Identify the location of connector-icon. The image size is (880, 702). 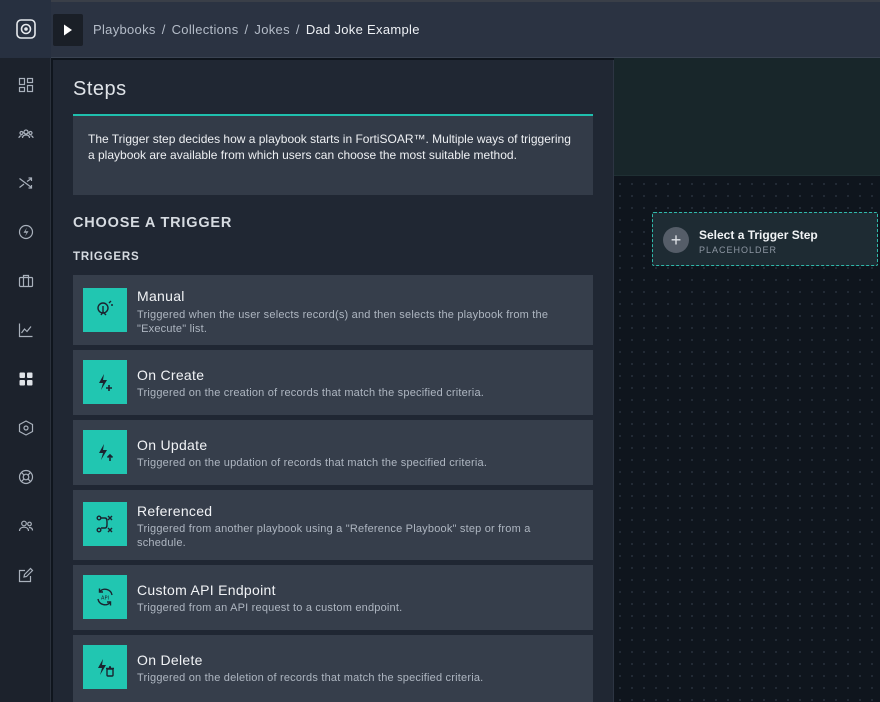
(25, 428).